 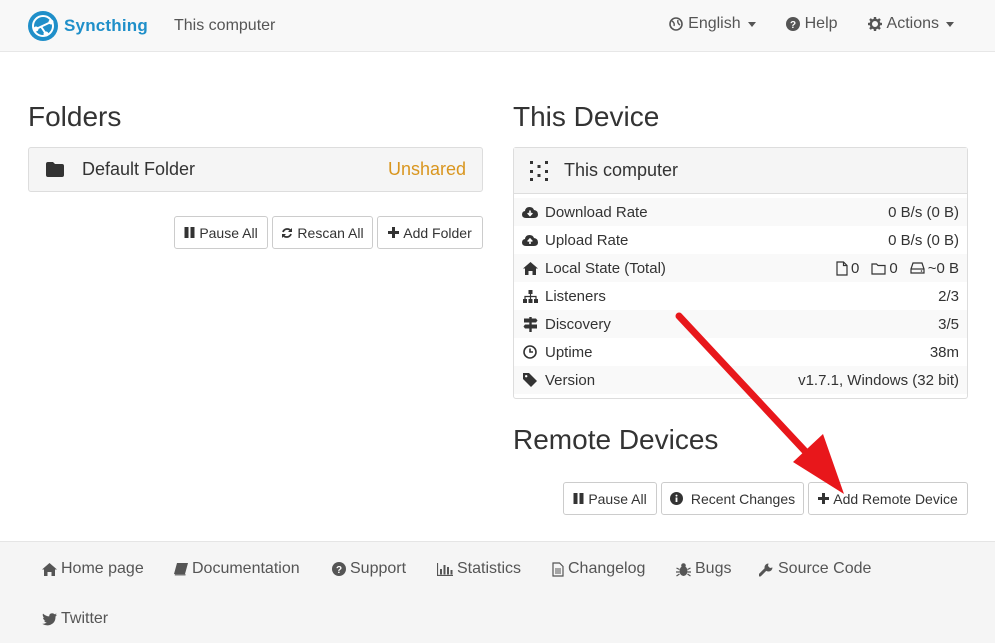 I want to click on file-icon, so click(x=842, y=268).